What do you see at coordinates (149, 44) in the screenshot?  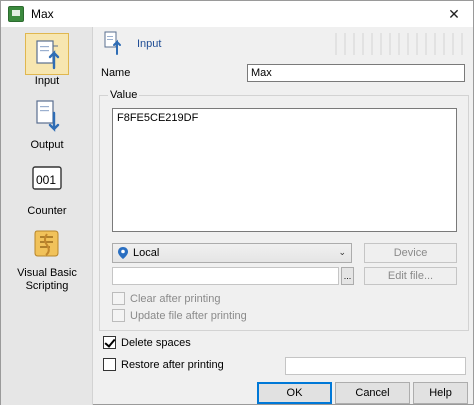 I see `page-title: Input` at bounding box center [149, 44].